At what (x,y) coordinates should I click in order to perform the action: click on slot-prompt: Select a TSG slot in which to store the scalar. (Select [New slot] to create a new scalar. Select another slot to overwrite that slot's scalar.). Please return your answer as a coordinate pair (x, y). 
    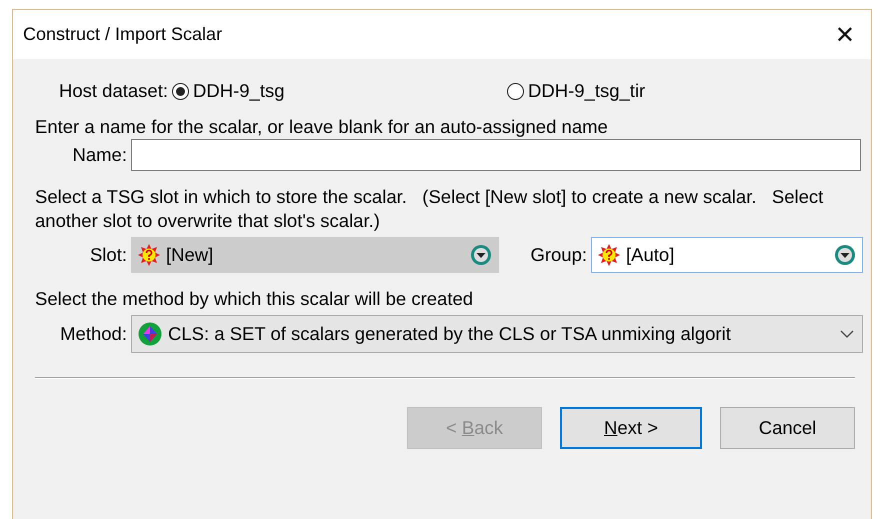
    Looking at the image, I should click on (429, 209).